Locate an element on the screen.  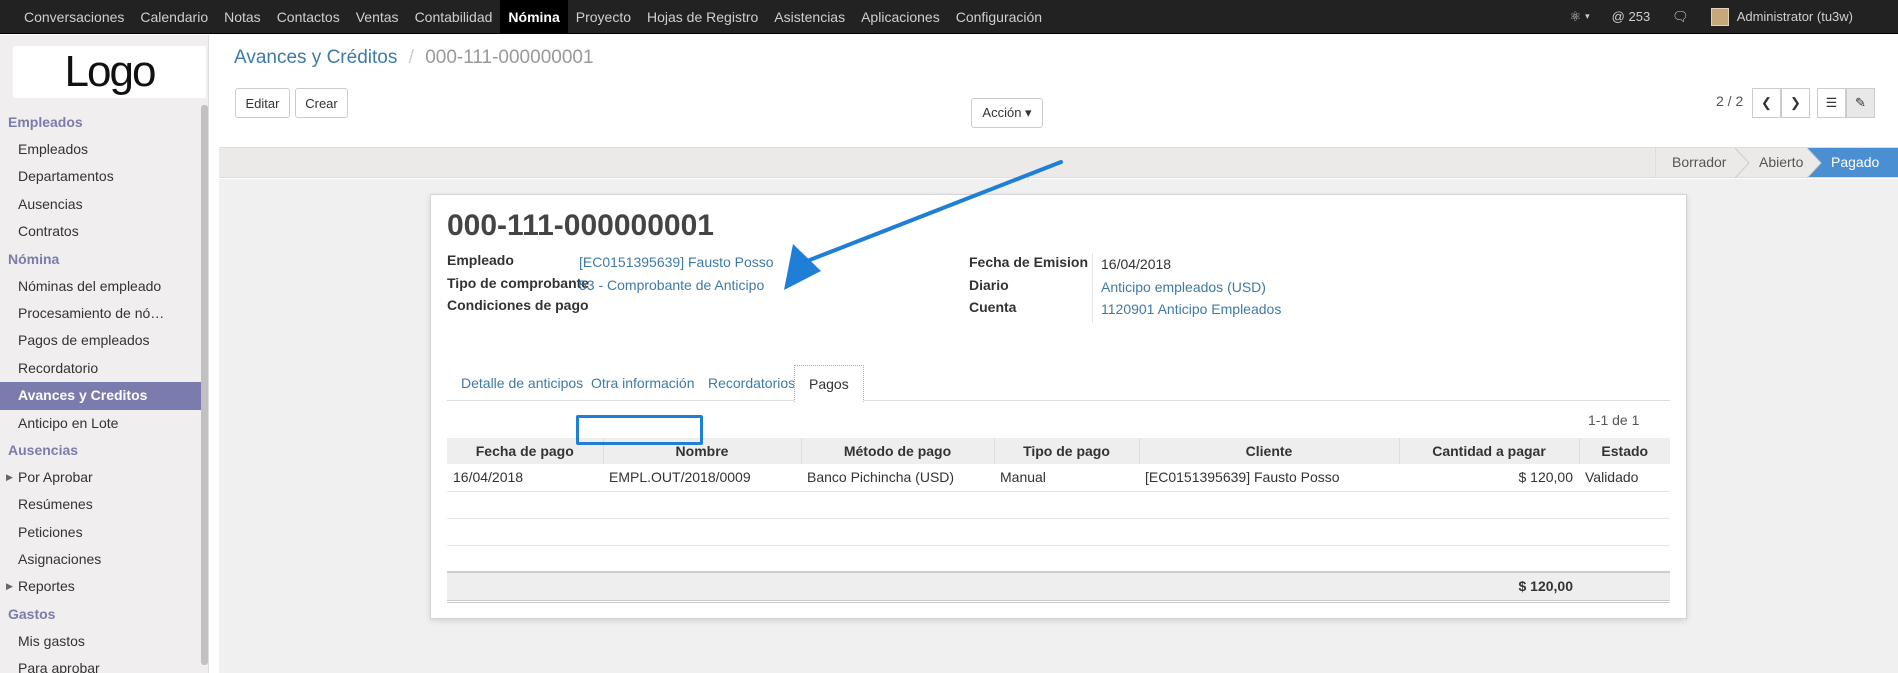
field-divider is located at coordinates (1092, 288).